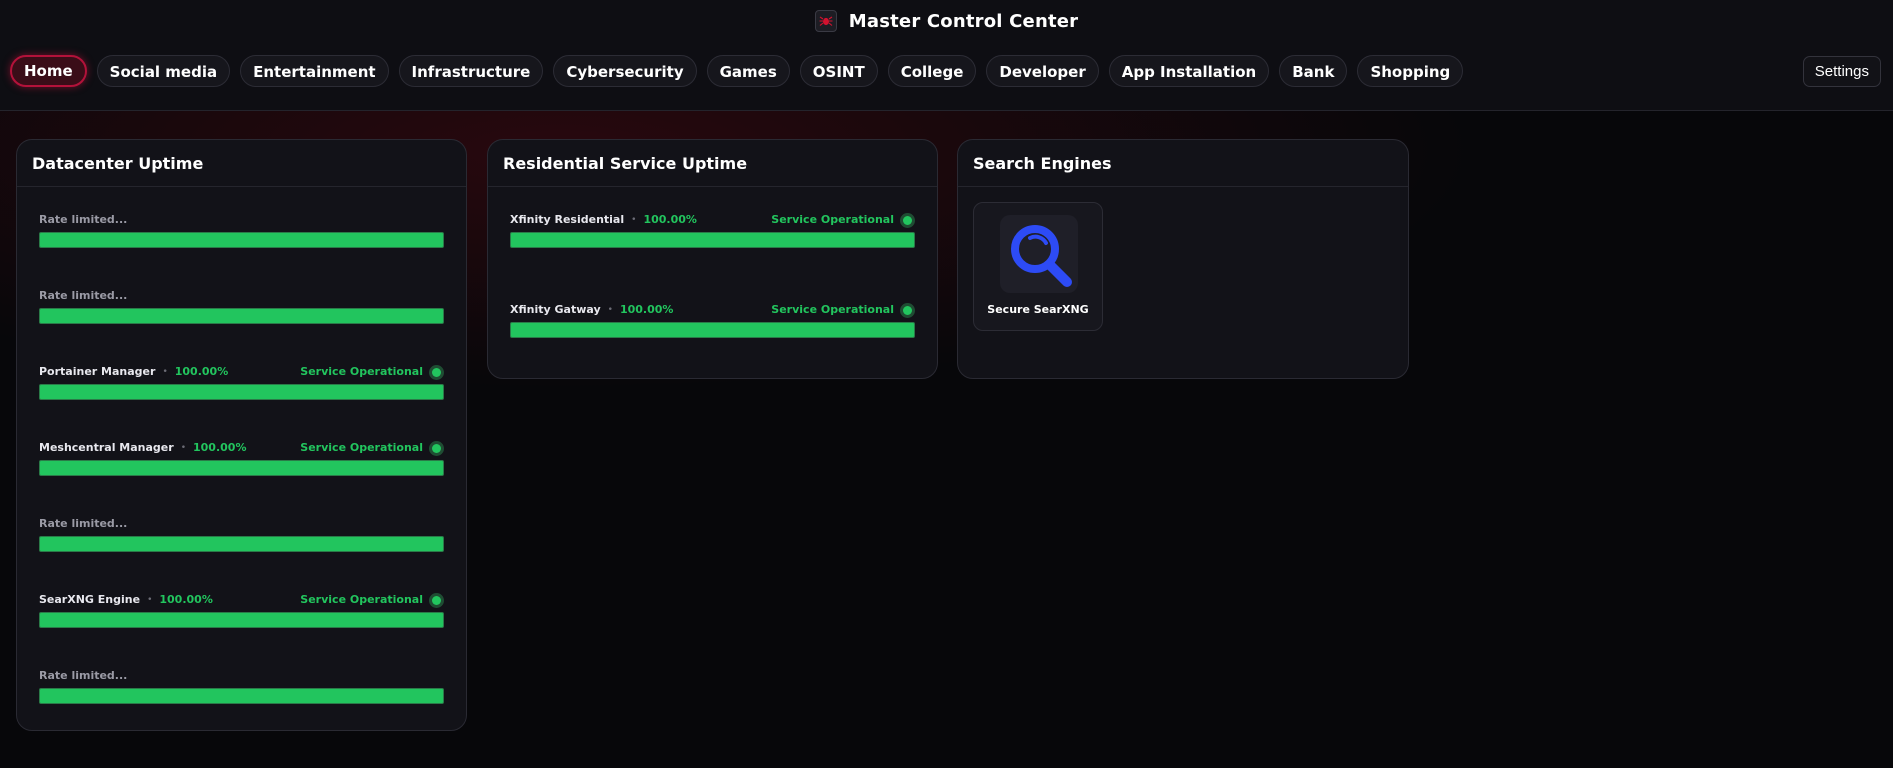 This screenshot has height=768, width=1893. Describe the element at coordinates (1183, 259) in the screenshot. I see `search-engines-card: Search Engines Secure SearXNG` at that location.